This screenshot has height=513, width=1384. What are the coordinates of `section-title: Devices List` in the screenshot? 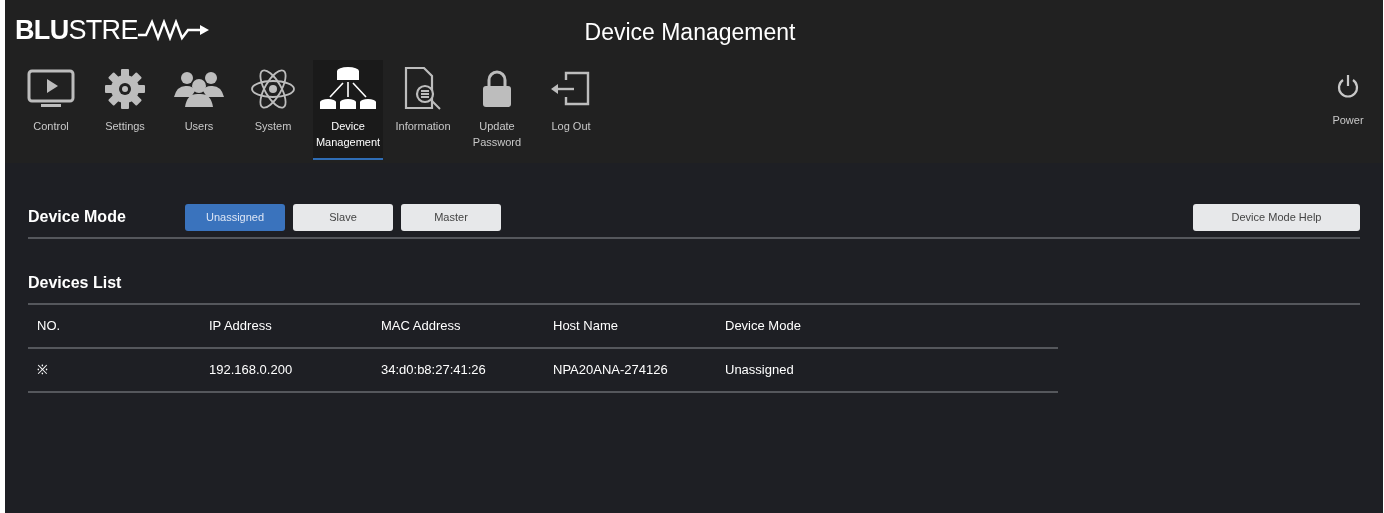 It's located at (75, 283).